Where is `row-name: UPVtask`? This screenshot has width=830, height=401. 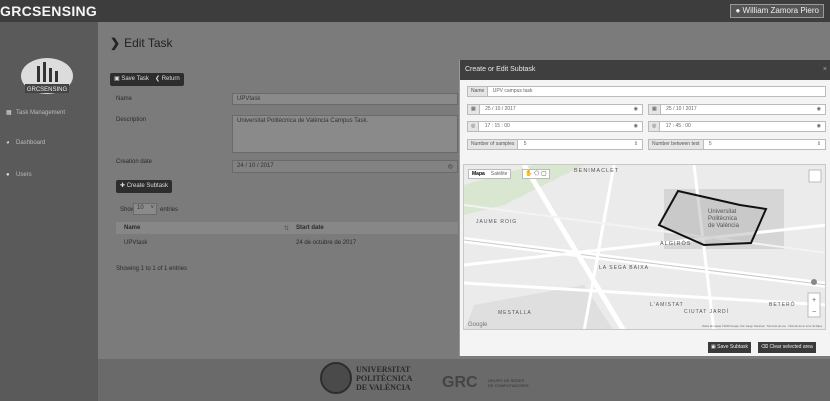 row-name: UPVtask is located at coordinates (136, 243).